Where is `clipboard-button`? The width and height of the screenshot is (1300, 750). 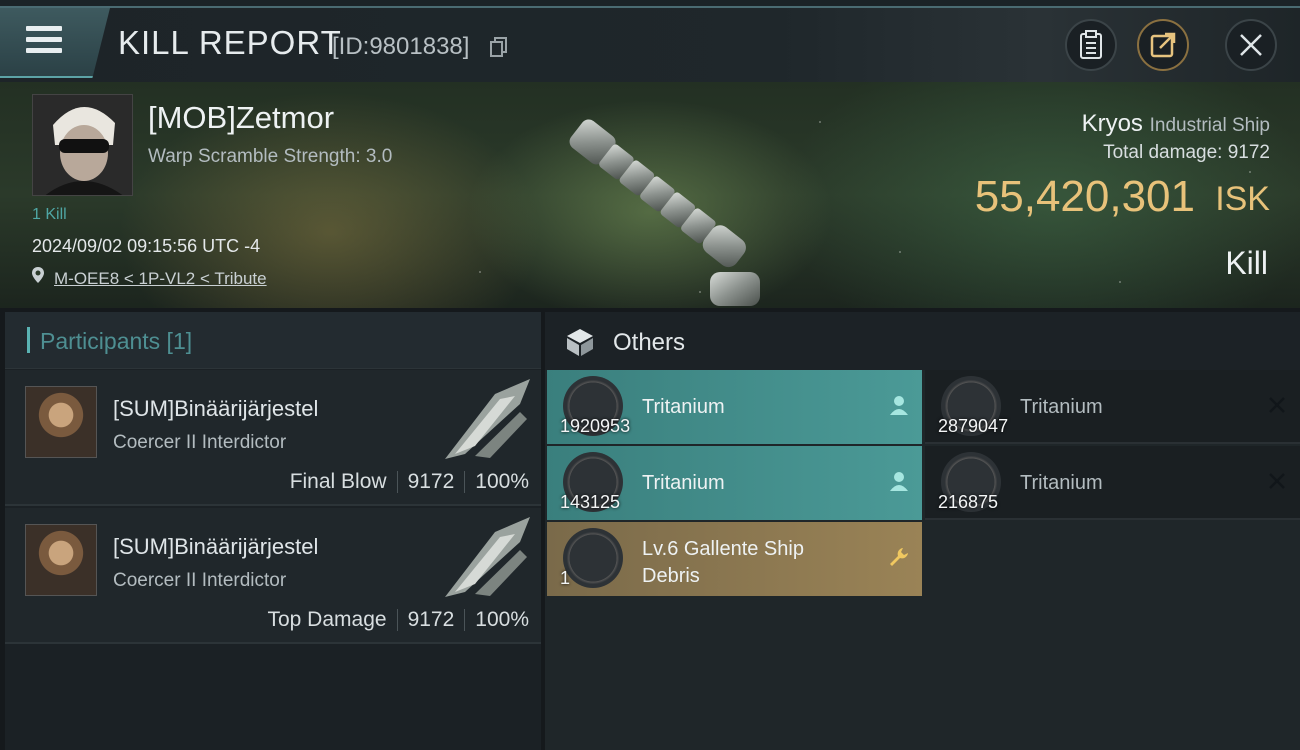
clipboard-button is located at coordinates (1091, 45).